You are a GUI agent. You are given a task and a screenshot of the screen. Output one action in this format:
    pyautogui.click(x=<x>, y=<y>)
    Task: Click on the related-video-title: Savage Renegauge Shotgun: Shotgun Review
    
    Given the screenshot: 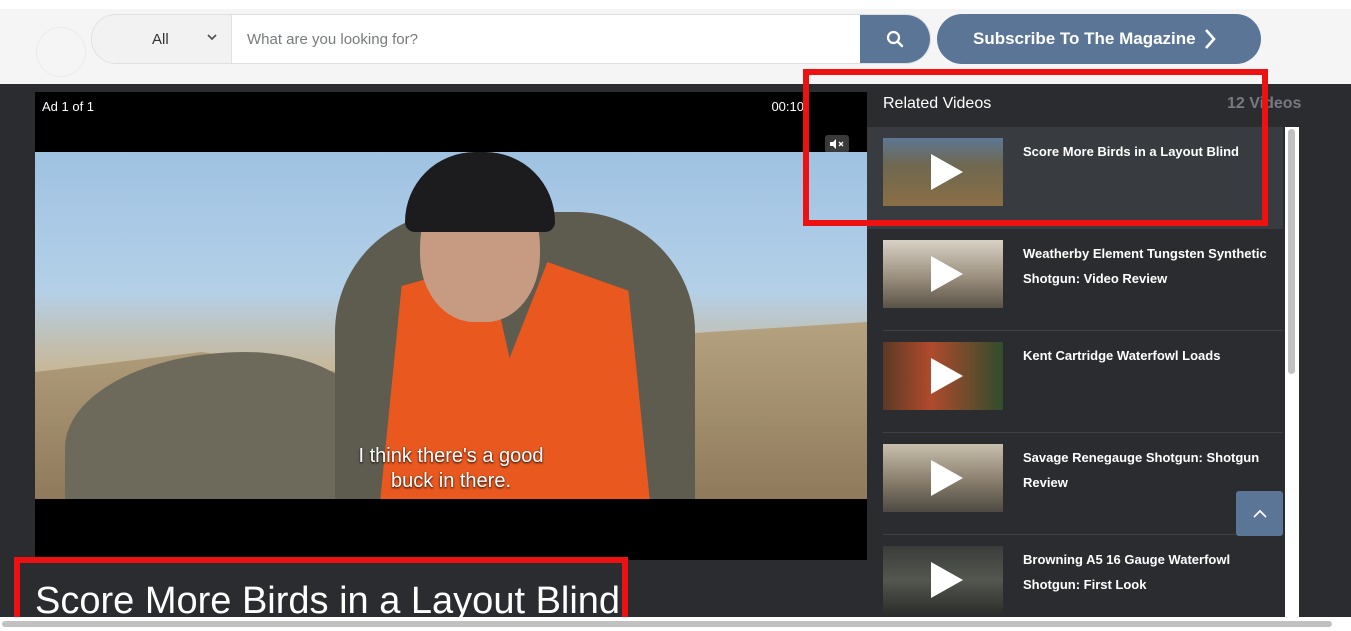 What is the action you would take?
    pyautogui.click(x=1141, y=470)
    